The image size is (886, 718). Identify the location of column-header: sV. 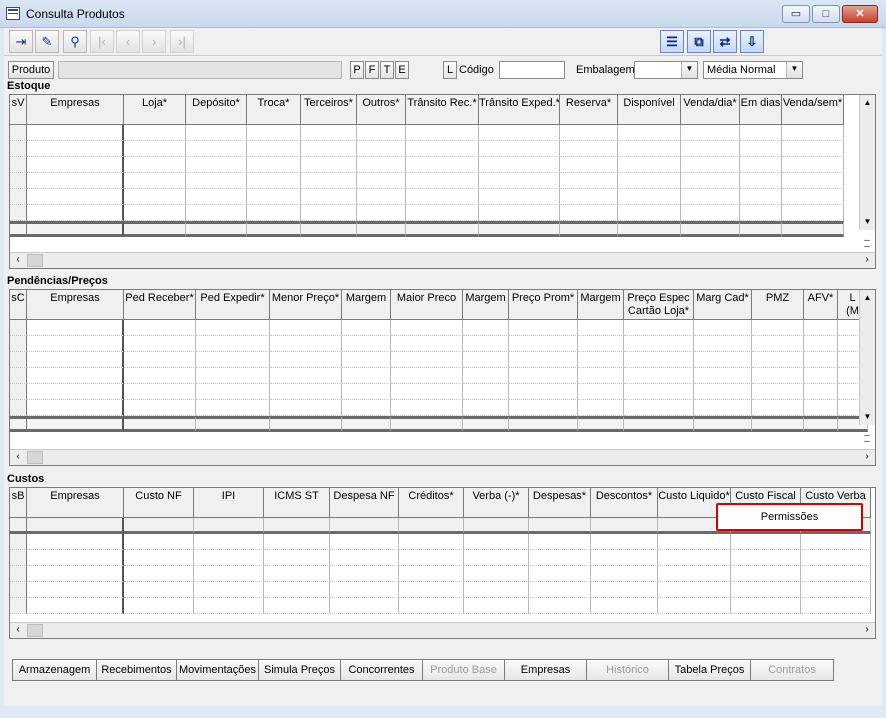
(18, 110).